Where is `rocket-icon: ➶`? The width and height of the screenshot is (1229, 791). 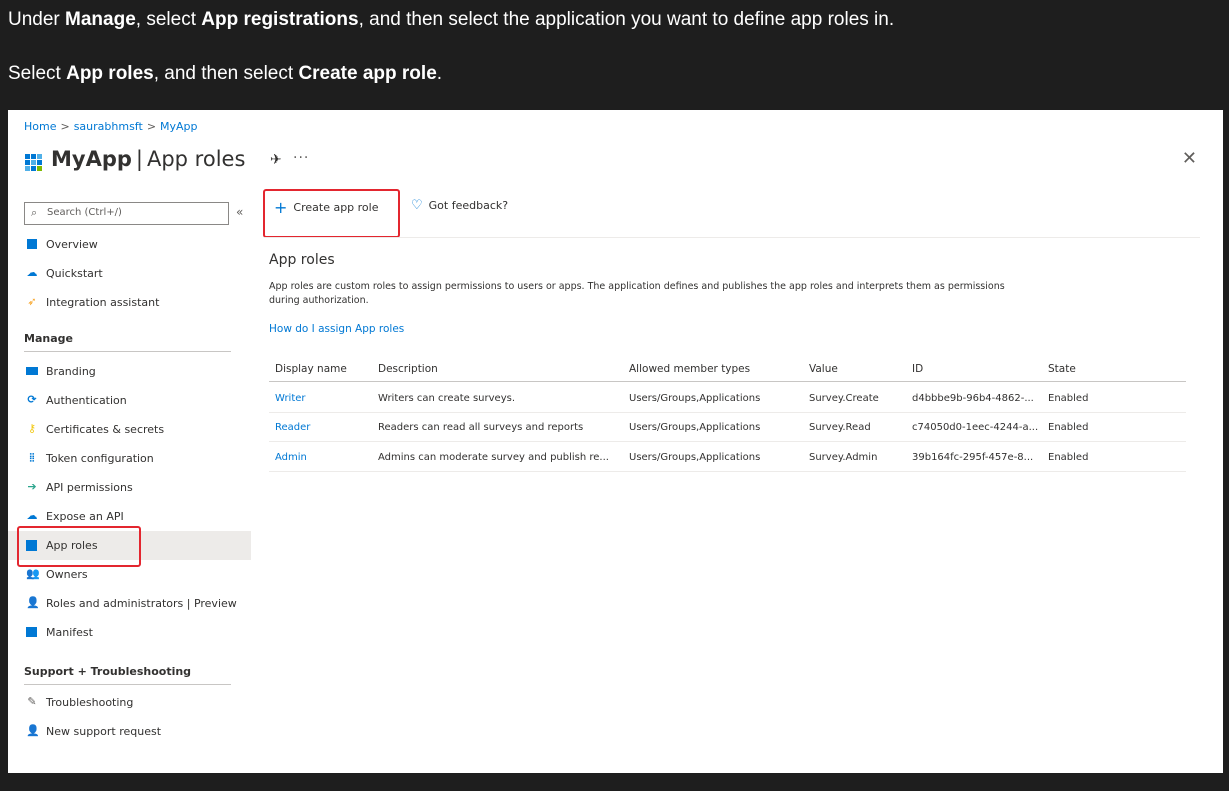
rocket-icon: ➶ is located at coordinates (32, 301).